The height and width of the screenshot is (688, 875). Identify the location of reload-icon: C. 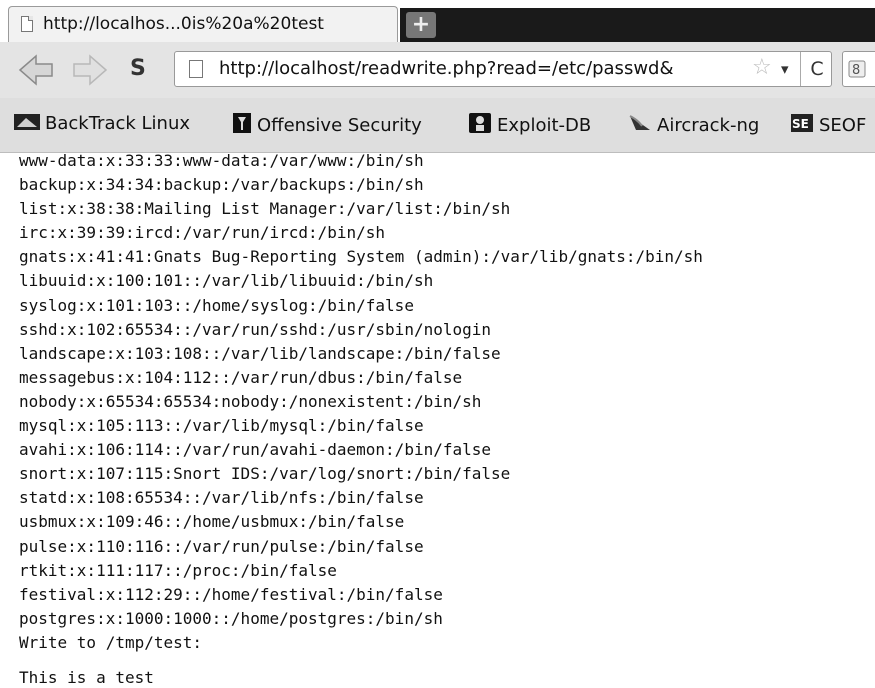
(816, 69).